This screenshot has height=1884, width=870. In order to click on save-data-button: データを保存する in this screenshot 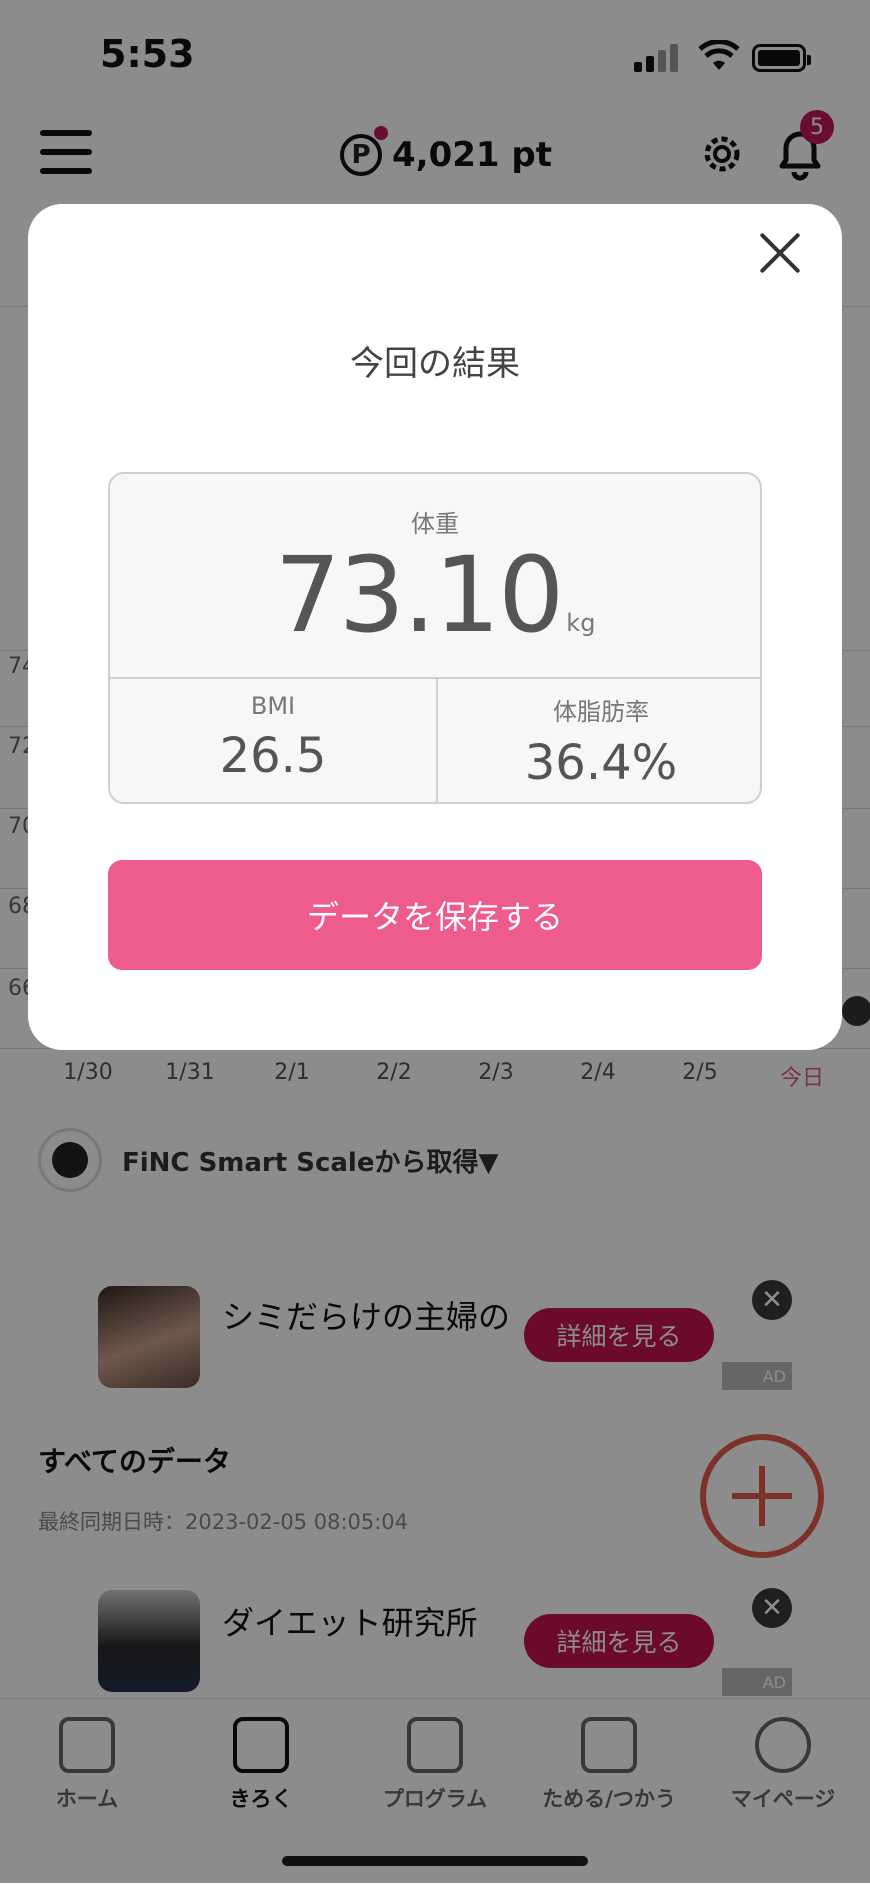, I will do `click(435, 915)`.